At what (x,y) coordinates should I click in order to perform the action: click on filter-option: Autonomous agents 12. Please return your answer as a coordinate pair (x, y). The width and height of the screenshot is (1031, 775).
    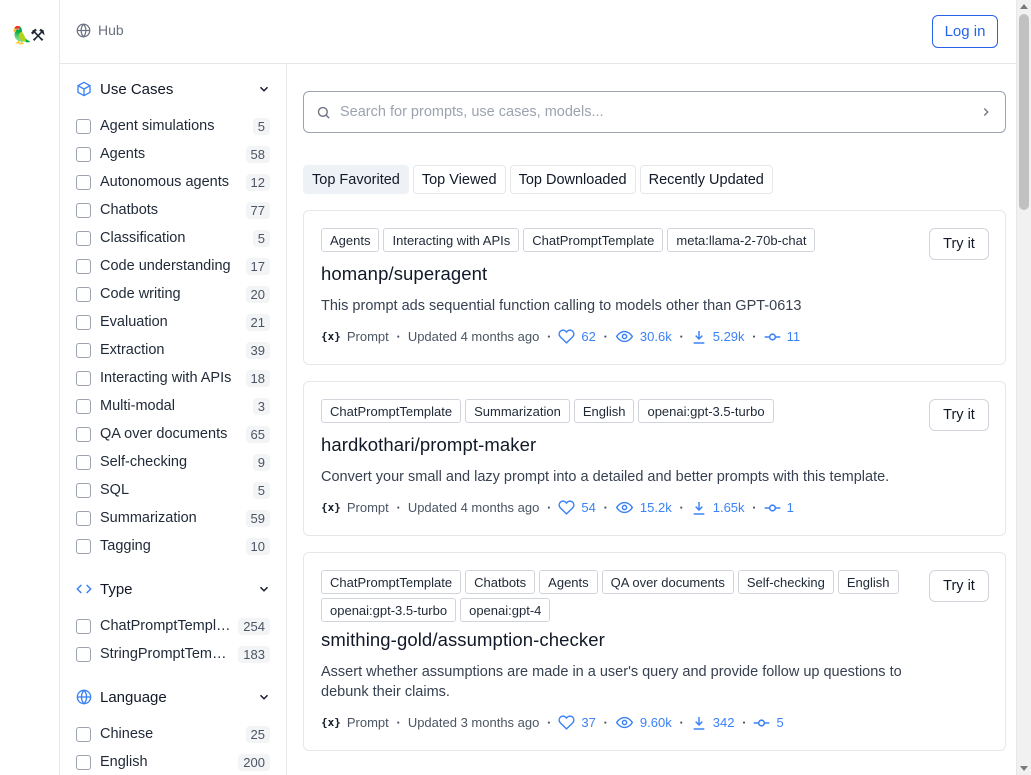
    Looking at the image, I should click on (173, 182).